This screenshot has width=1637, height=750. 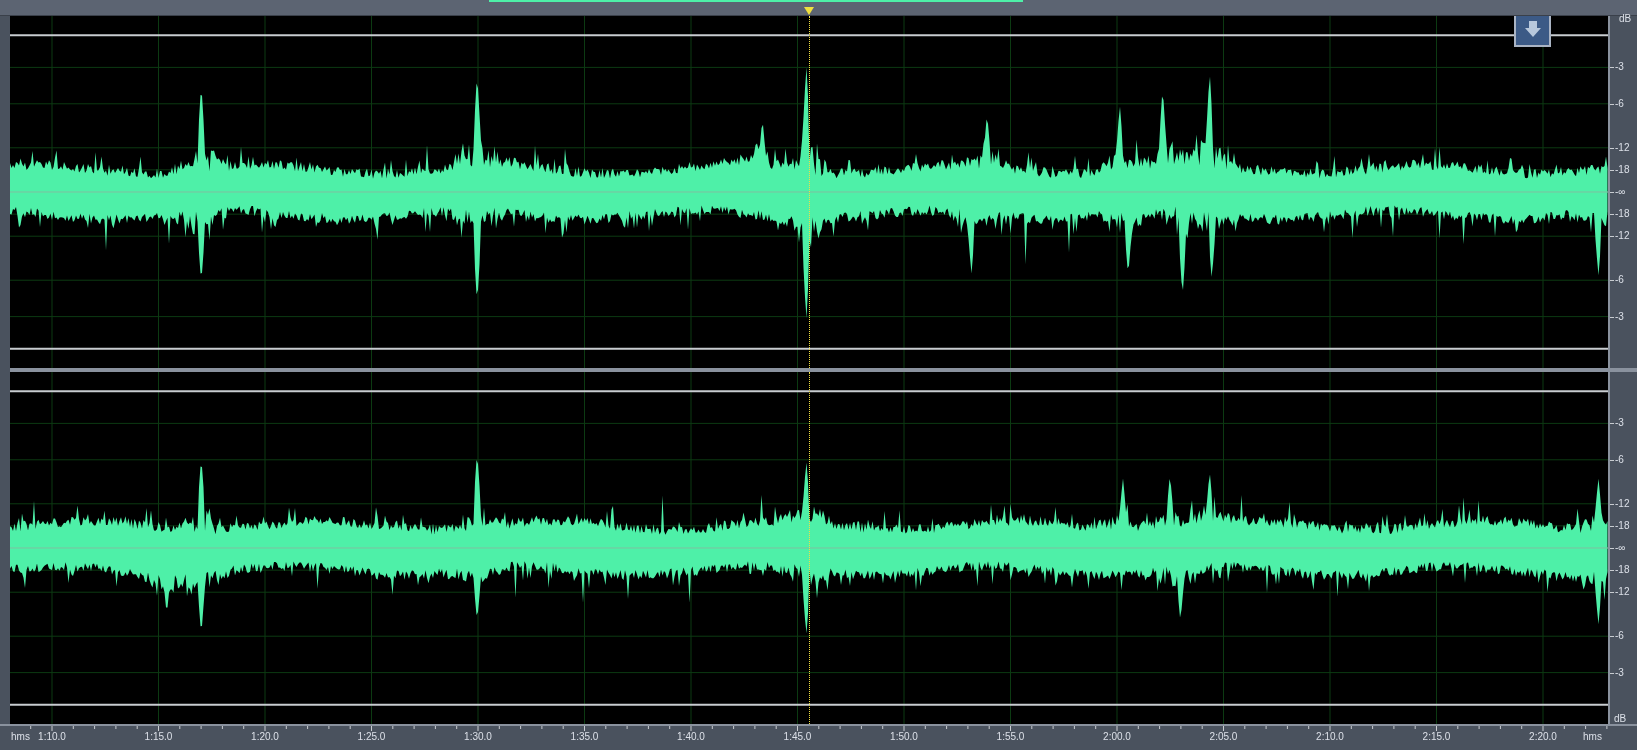 I want to click on time-label: 2:20.0, so click(x=1543, y=737).